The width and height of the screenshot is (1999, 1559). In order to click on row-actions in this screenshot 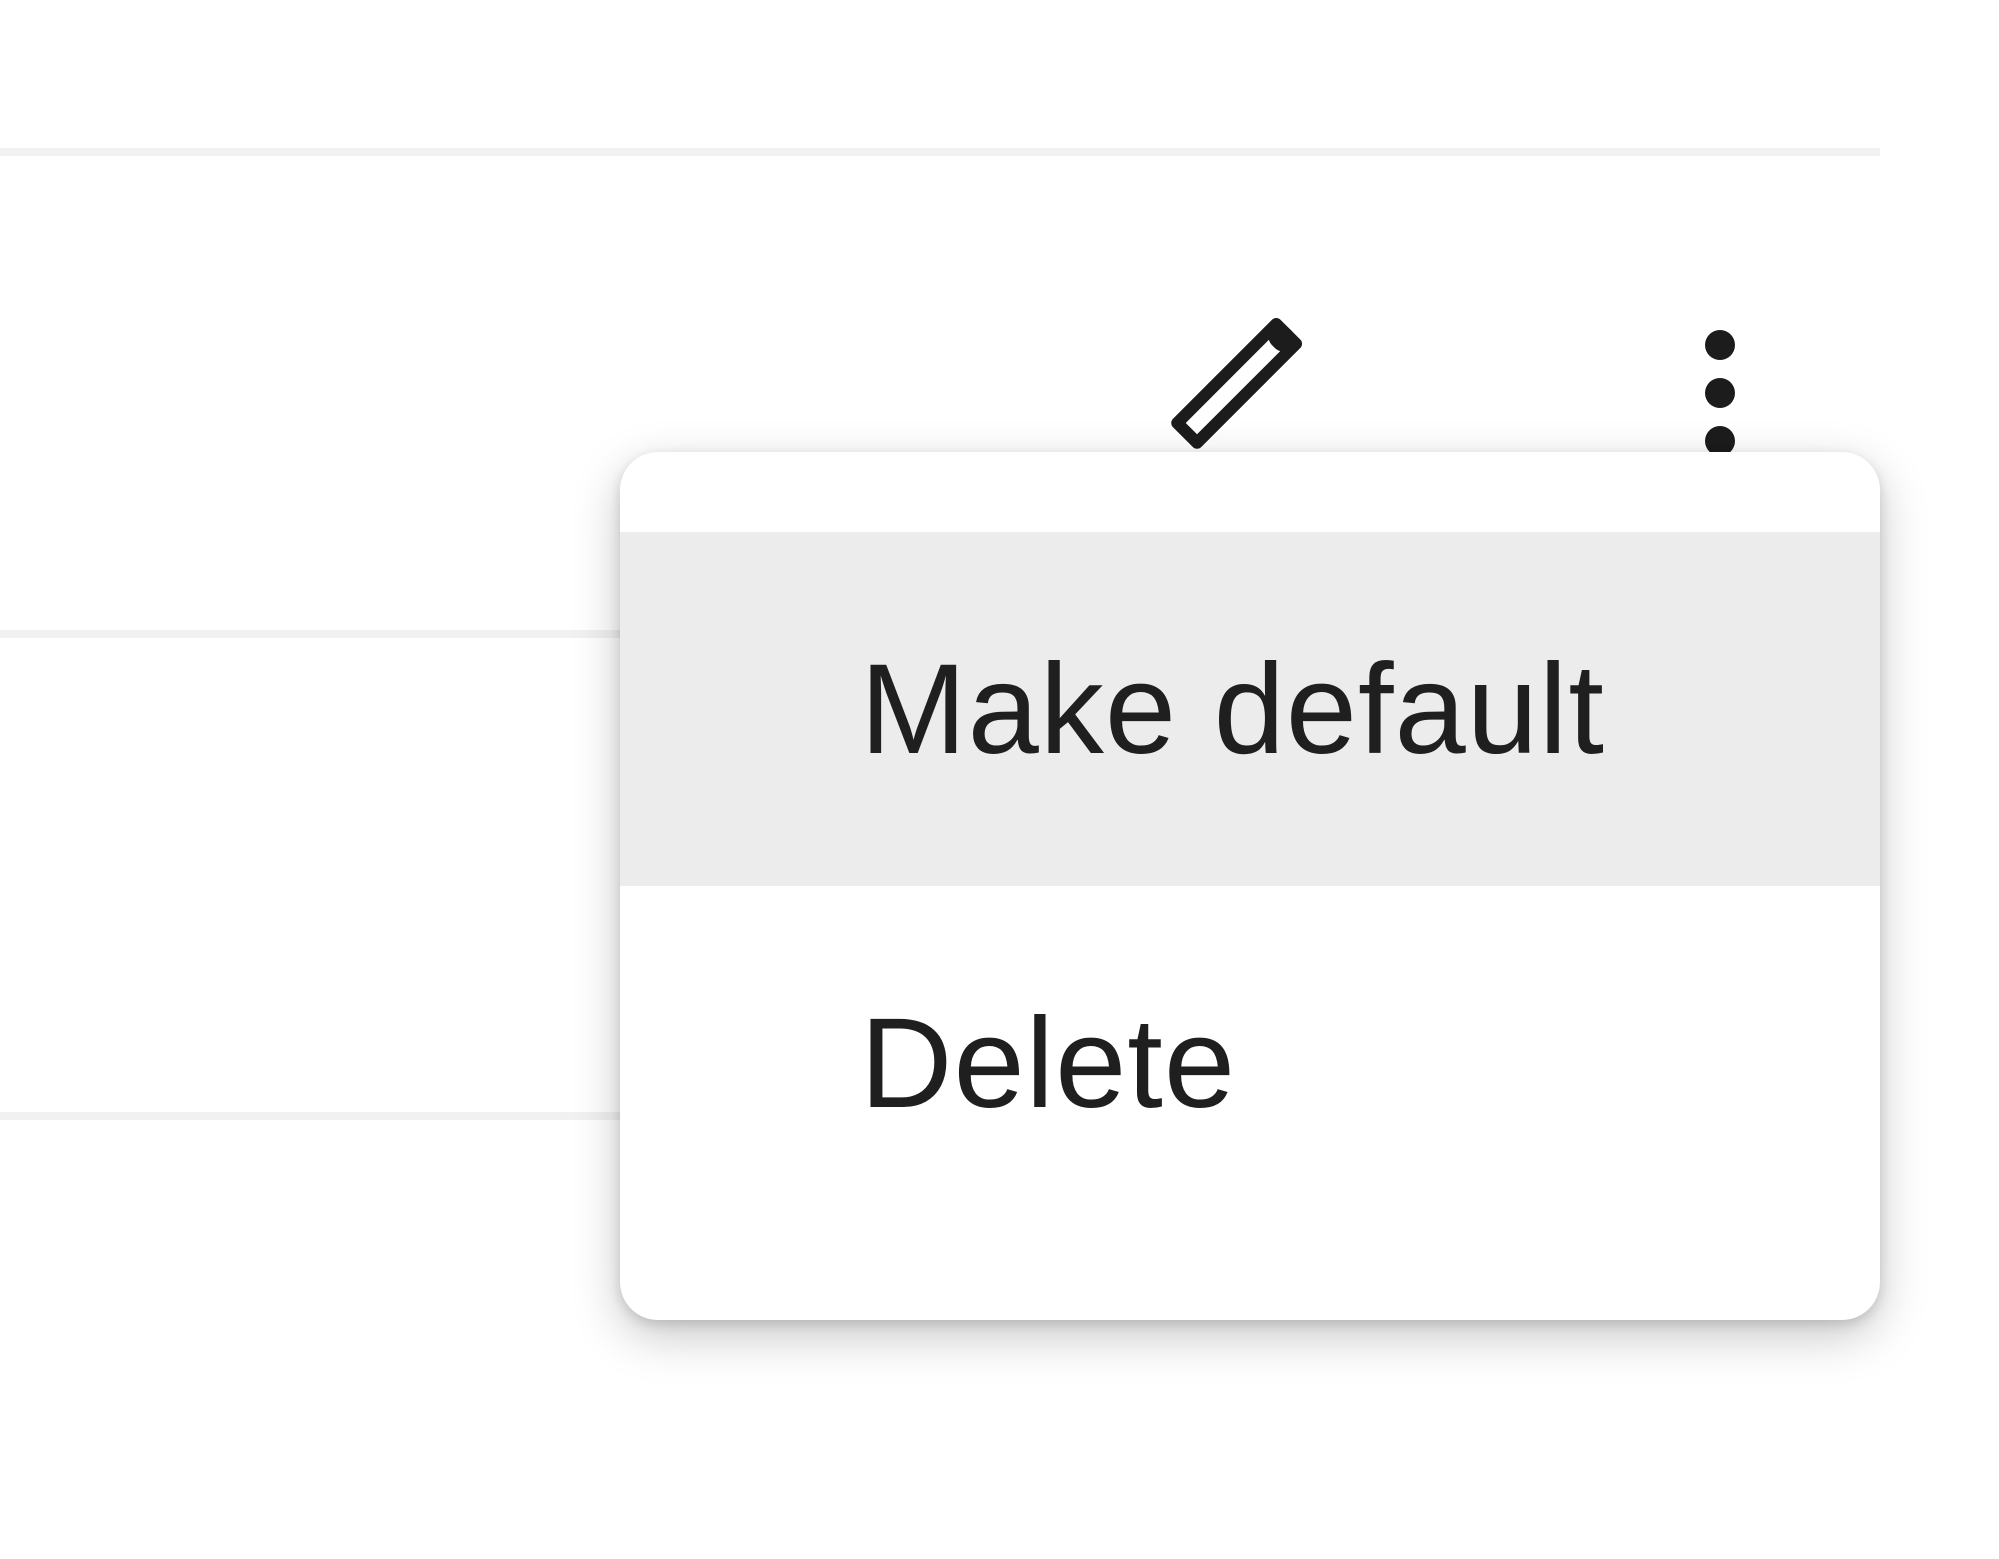, I will do `click(1460, 380)`.